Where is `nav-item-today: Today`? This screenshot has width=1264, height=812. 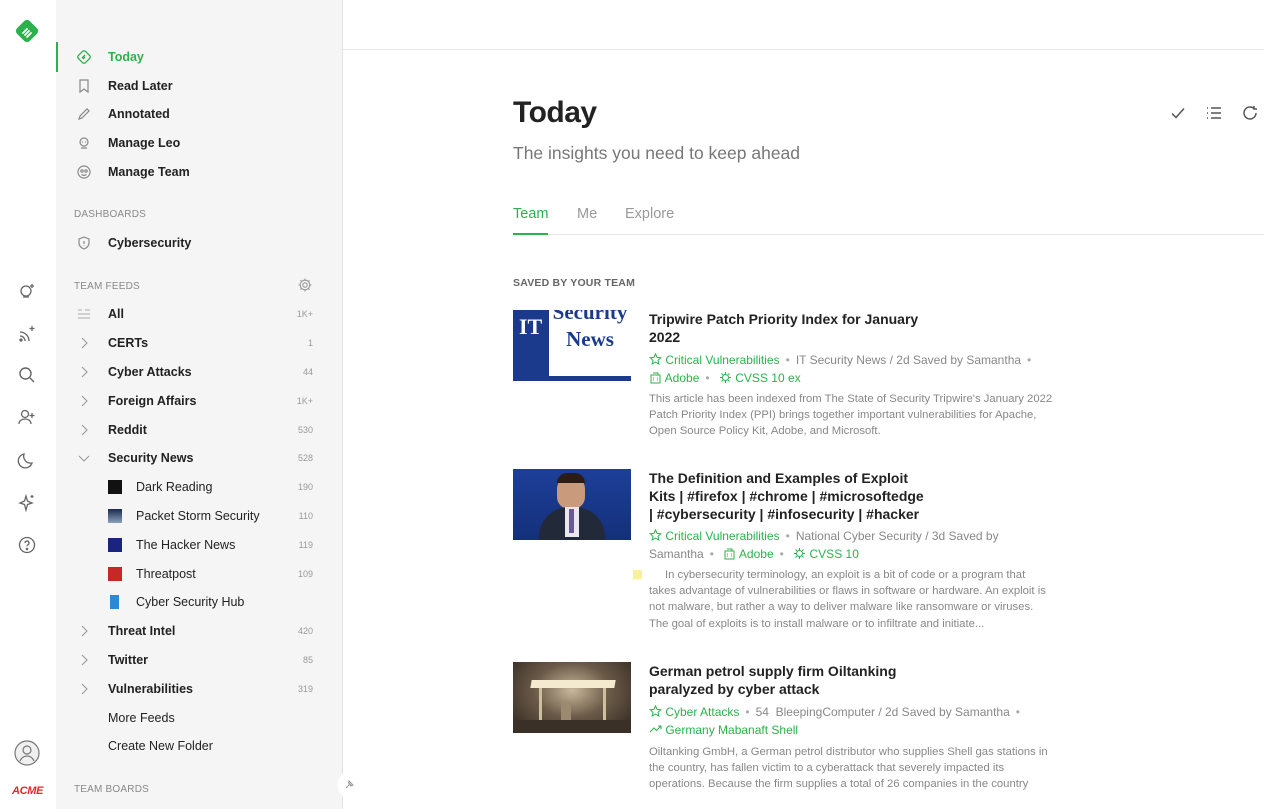
nav-item-today: Today is located at coordinates (199, 57).